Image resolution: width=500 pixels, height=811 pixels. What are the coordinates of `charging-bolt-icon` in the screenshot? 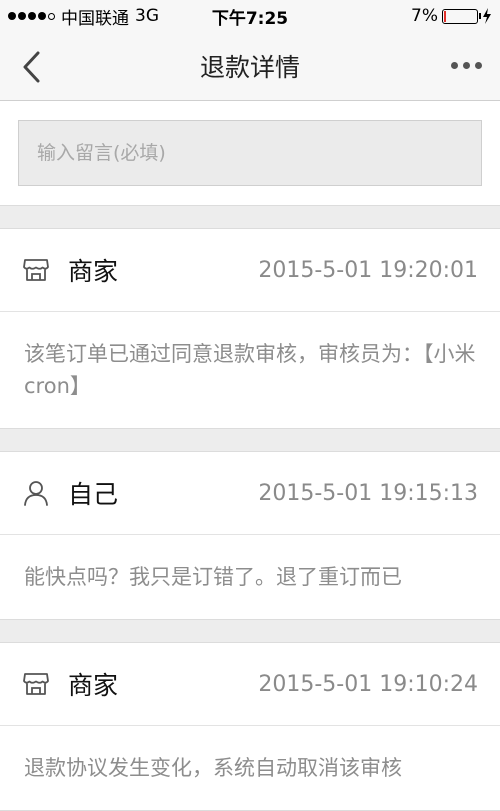 It's located at (487, 16).